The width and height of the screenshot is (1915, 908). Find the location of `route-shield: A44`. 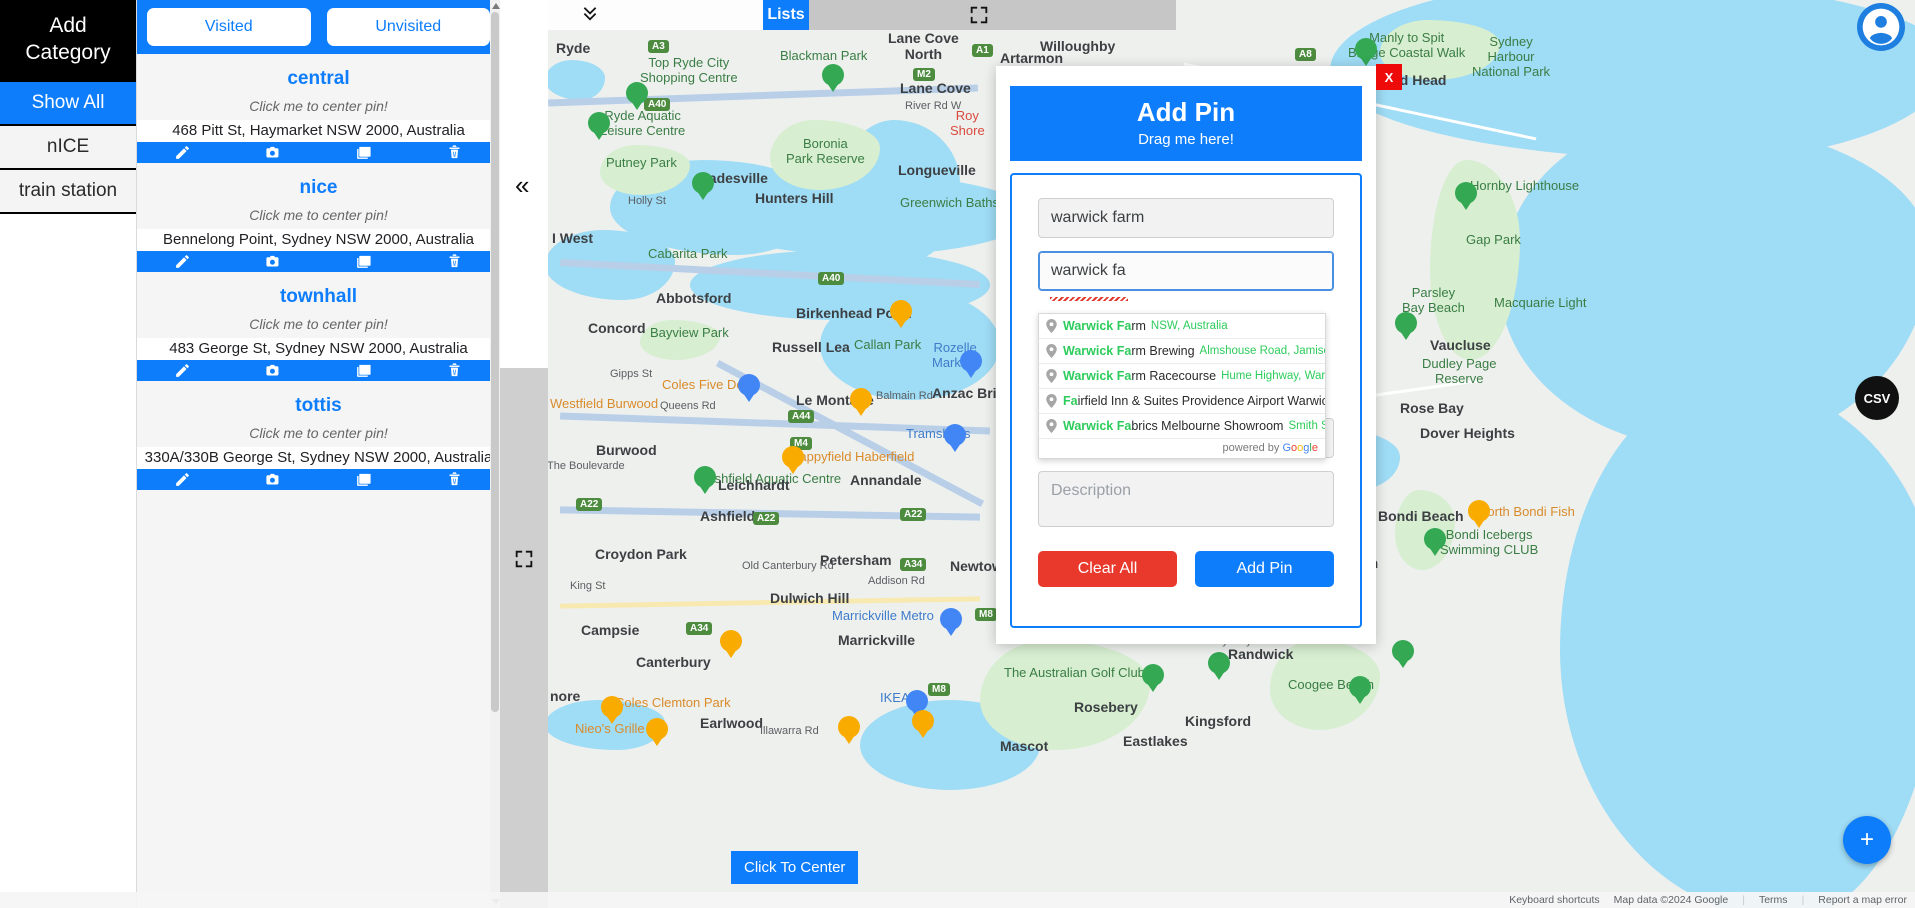

route-shield: A44 is located at coordinates (801, 416).